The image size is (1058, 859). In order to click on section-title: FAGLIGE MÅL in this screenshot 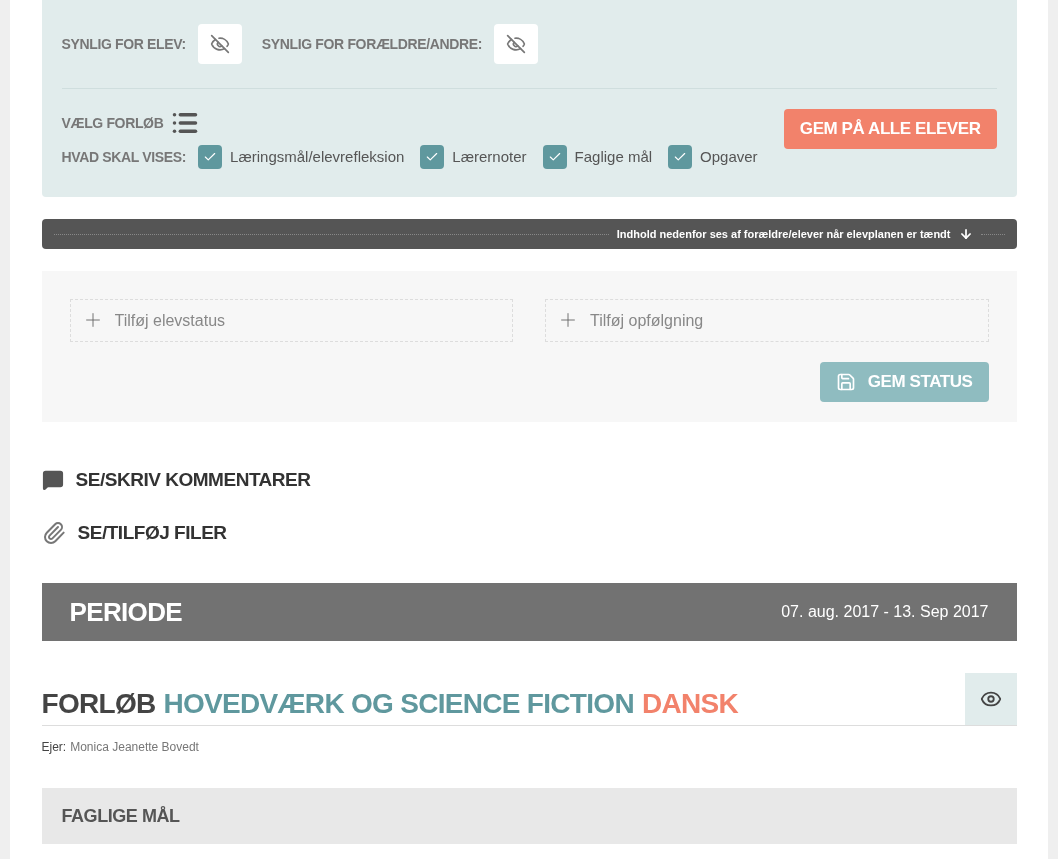, I will do `click(120, 816)`.